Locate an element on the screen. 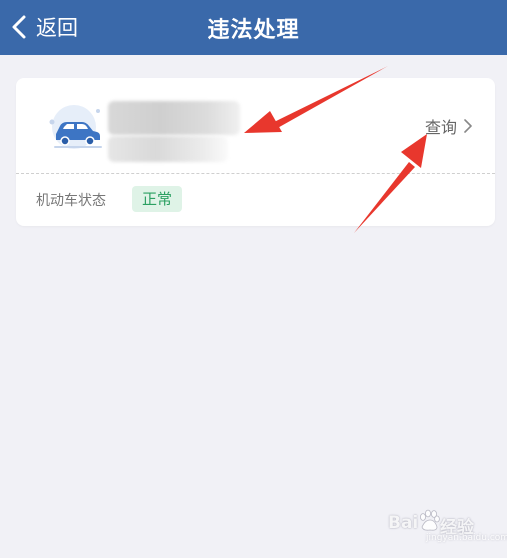 The height and width of the screenshot is (558, 507). car-icon is located at coordinates (75, 127).